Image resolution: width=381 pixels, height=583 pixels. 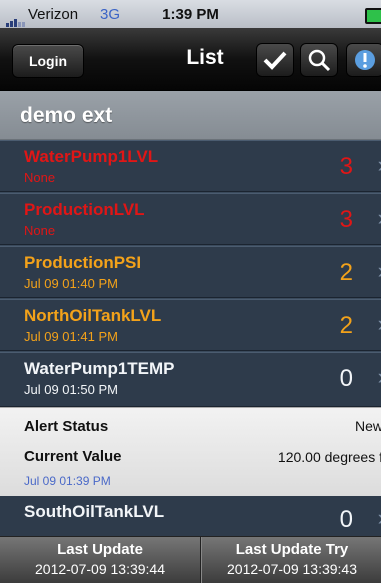 I want to click on last-update-value: 2012-07-09 13:39:44, so click(x=100, y=569).